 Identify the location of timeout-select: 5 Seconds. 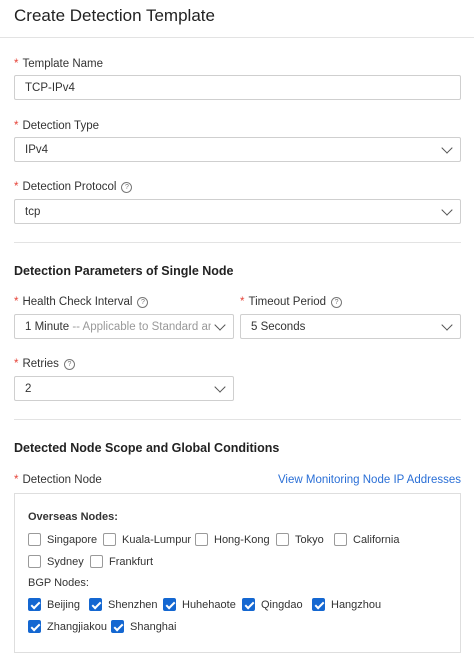
(350, 326).